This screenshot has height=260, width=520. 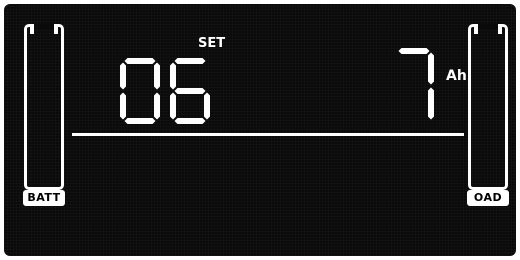 I want to click on battery-gauge-label: BATT, so click(x=44, y=198).